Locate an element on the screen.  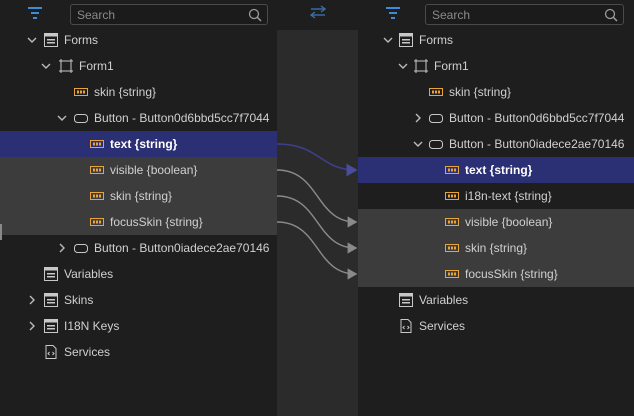
skins-icon is located at coordinates (51, 300).